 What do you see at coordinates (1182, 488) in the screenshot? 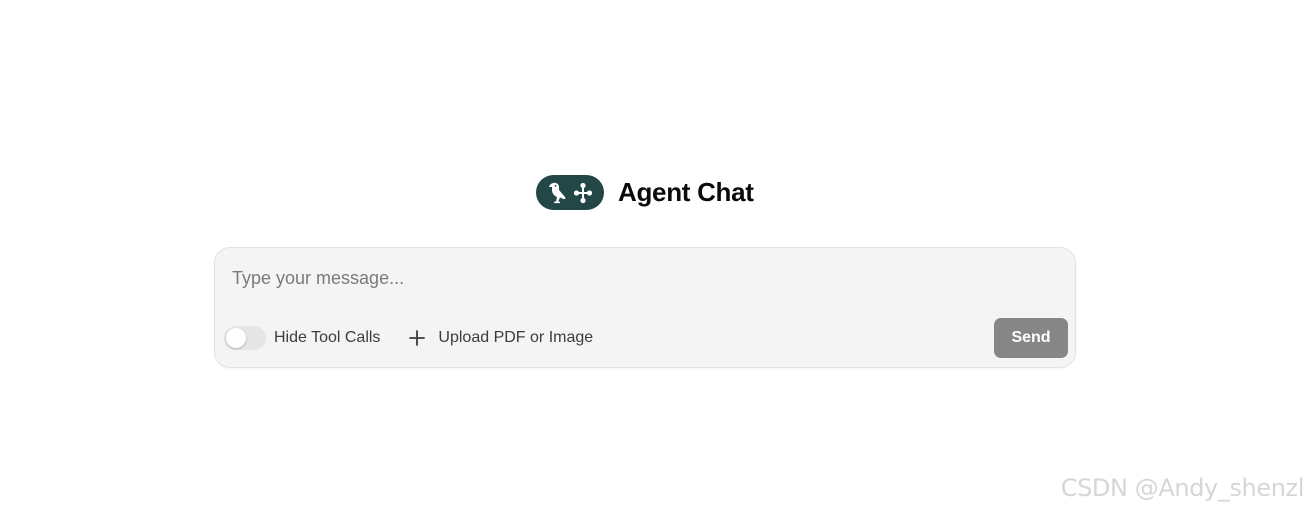
I see `watermark: CSDN @Andy_shenzl` at bounding box center [1182, 488].